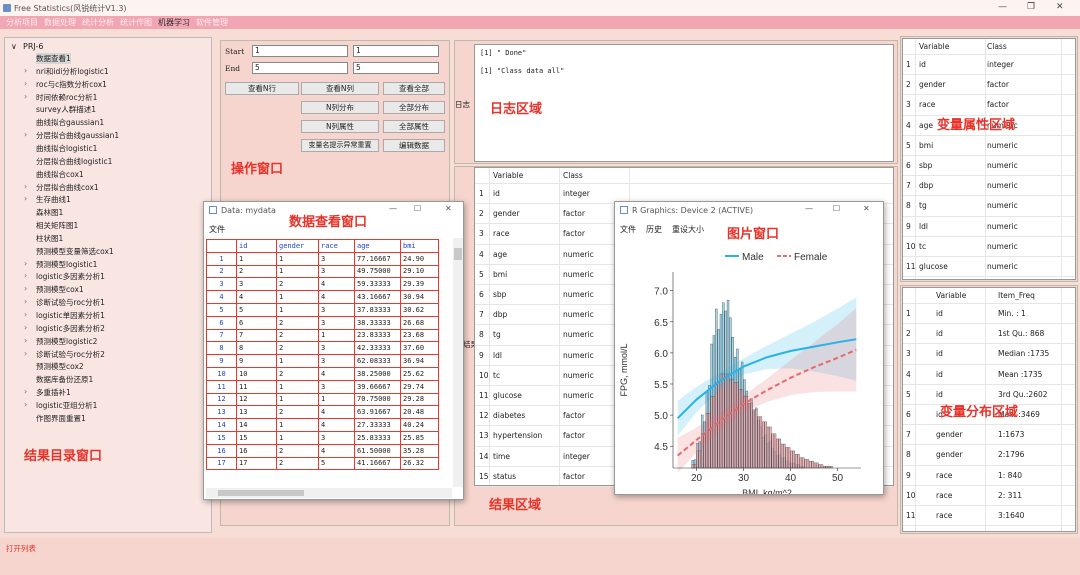 The image size is (1080, 575). What do you see at coordinates (322, 399) in the screenshot?
I see `data-row: 12 12 1 1 70.75000 29.28` at bounding box center [322, 399].